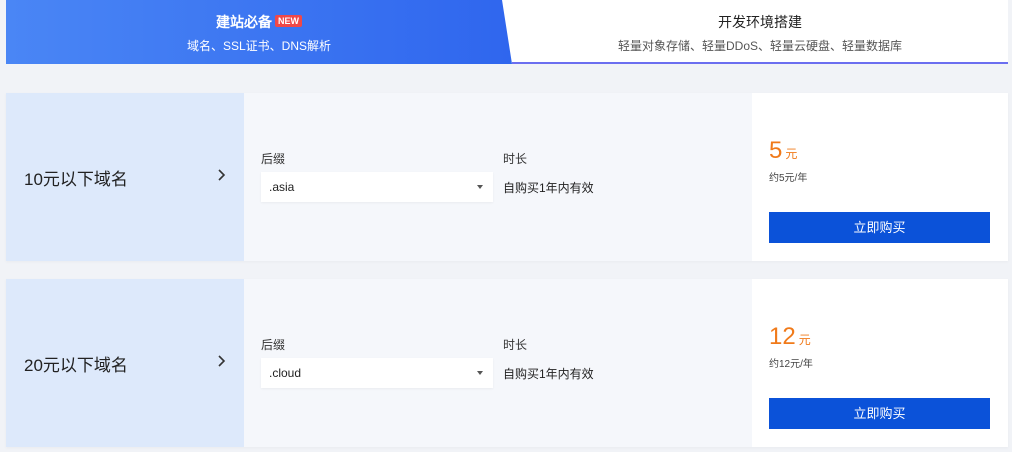 This screenshot has width=1012, height=452. I want to click on new-badge: NEW, so click(288, 21).